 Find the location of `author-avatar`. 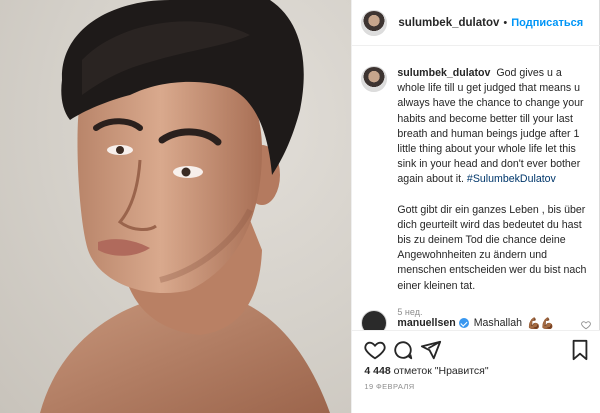

author-avatar is located at coordinates (374, 22).